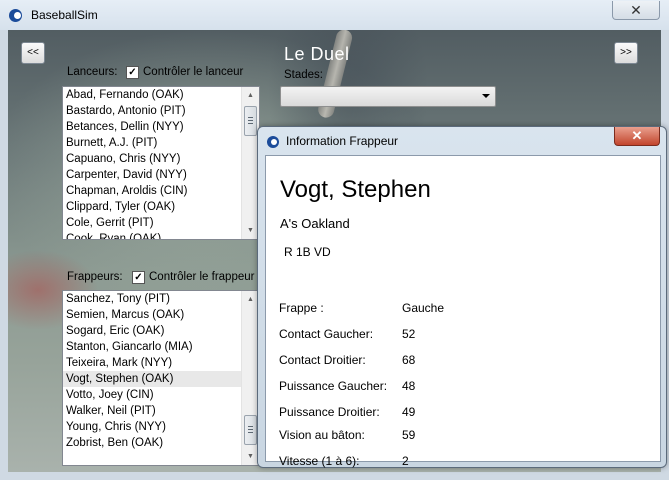  What do you see at coordinates (152, 159) in the screenshot?
I see `list-item: Capuano, Chris (NYY)` at bounding box center [152, 159].